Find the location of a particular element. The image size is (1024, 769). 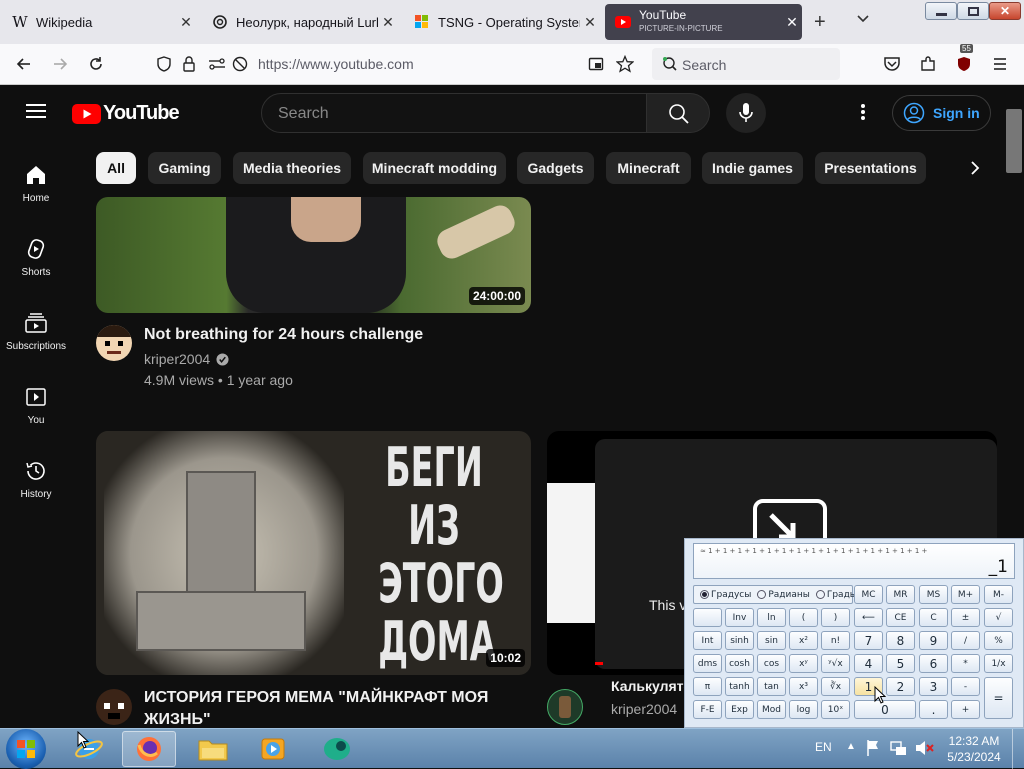

autoplay-blocked-icon is located at coordinates (240, 64).